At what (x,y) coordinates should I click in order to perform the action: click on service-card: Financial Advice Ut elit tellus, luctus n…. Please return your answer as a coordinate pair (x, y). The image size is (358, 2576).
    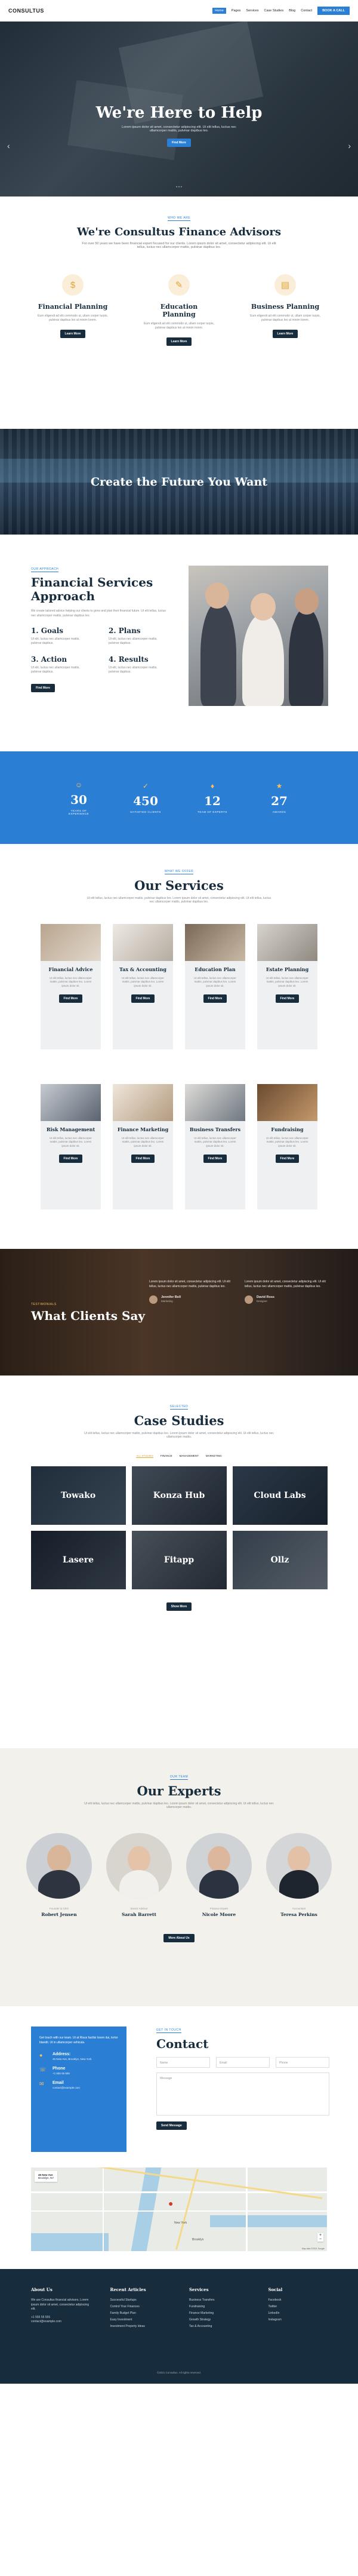
    Looking at the image, I should click on (71, 986).